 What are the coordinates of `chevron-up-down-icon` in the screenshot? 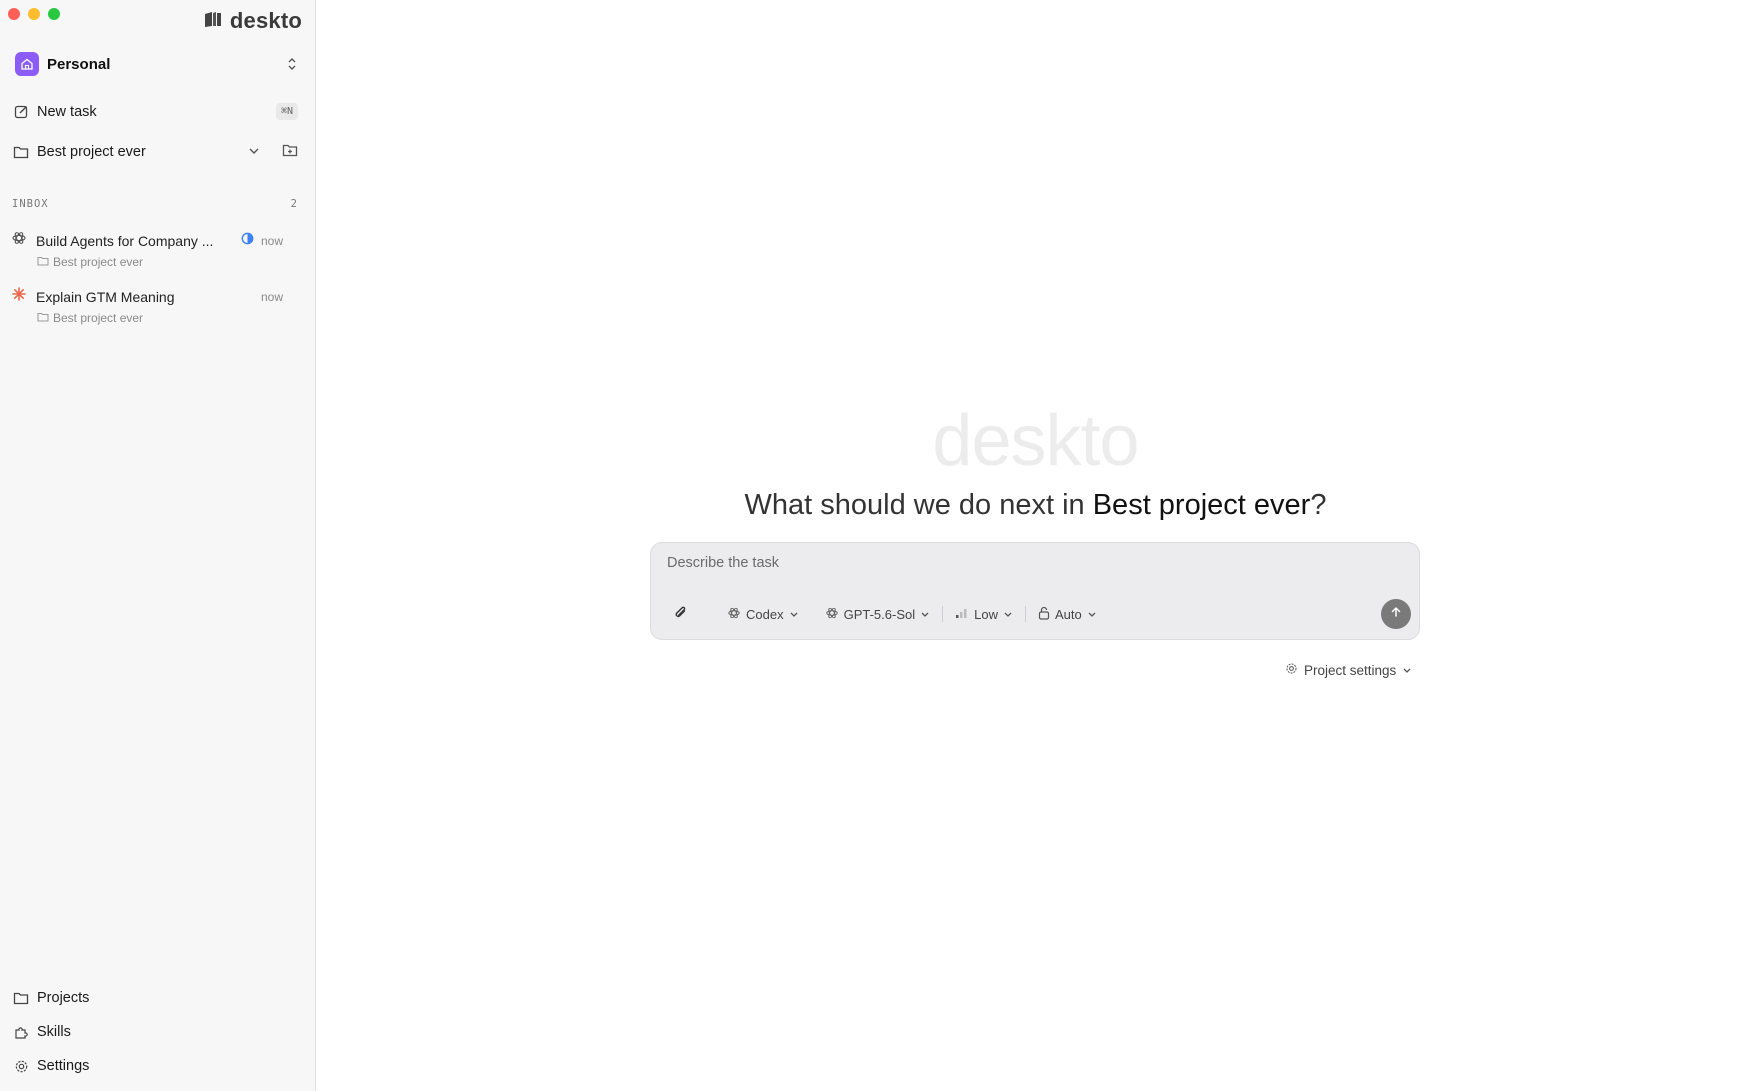 It's located at (292, 64).